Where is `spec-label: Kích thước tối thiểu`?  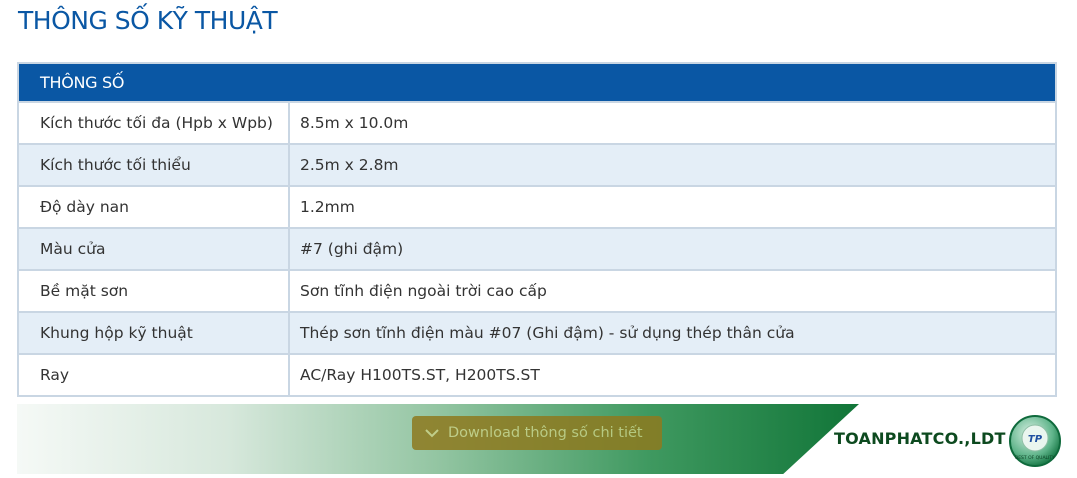 spec-label: Kích thước tối thiểu is located at coordinates (154, 164).